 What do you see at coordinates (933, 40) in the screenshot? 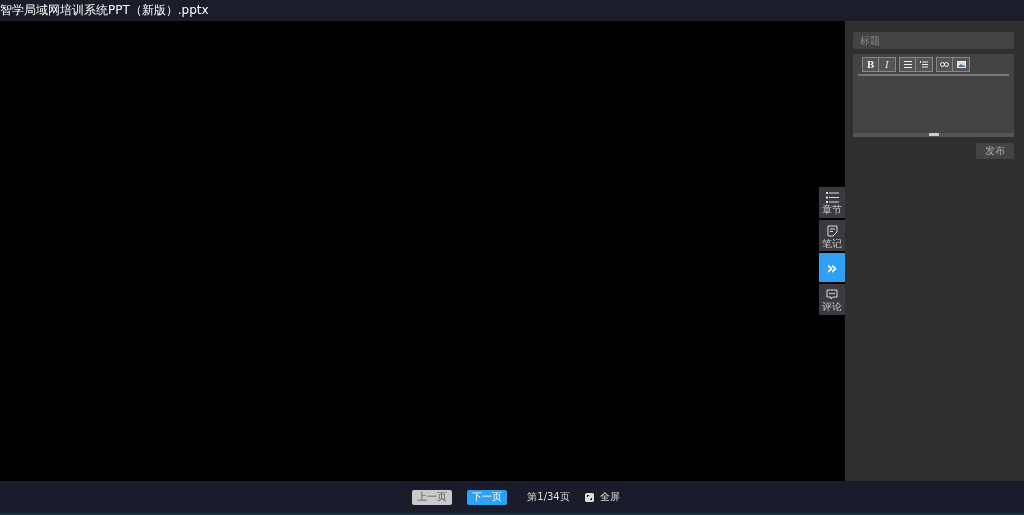
I see `title-input: 标题` at bounding box center [933, 40].